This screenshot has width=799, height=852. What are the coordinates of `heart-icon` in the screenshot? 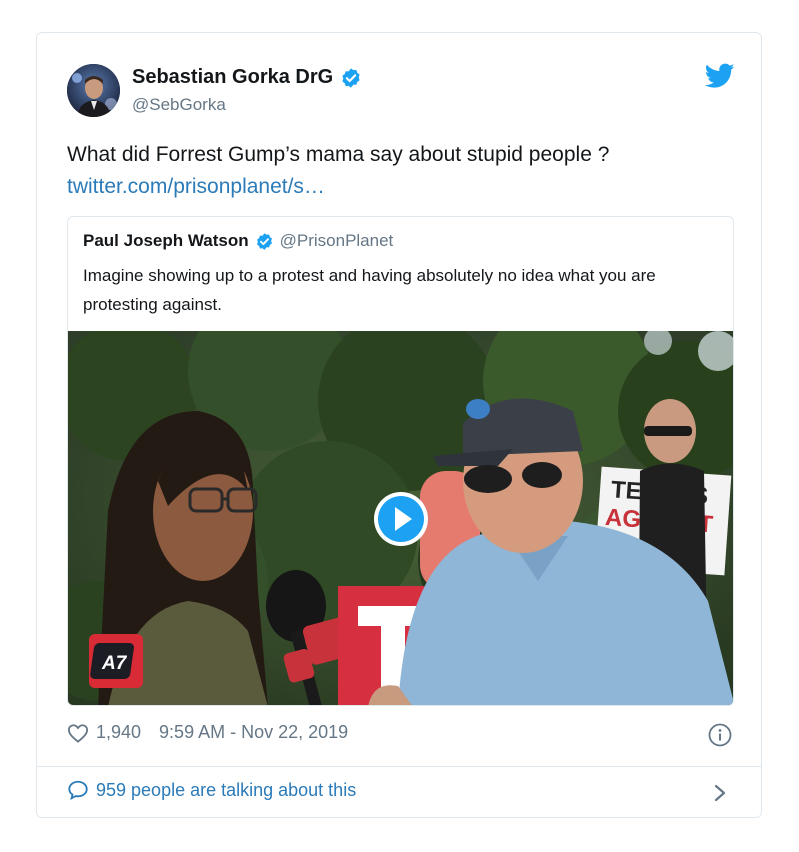 It's located at (78, 733).